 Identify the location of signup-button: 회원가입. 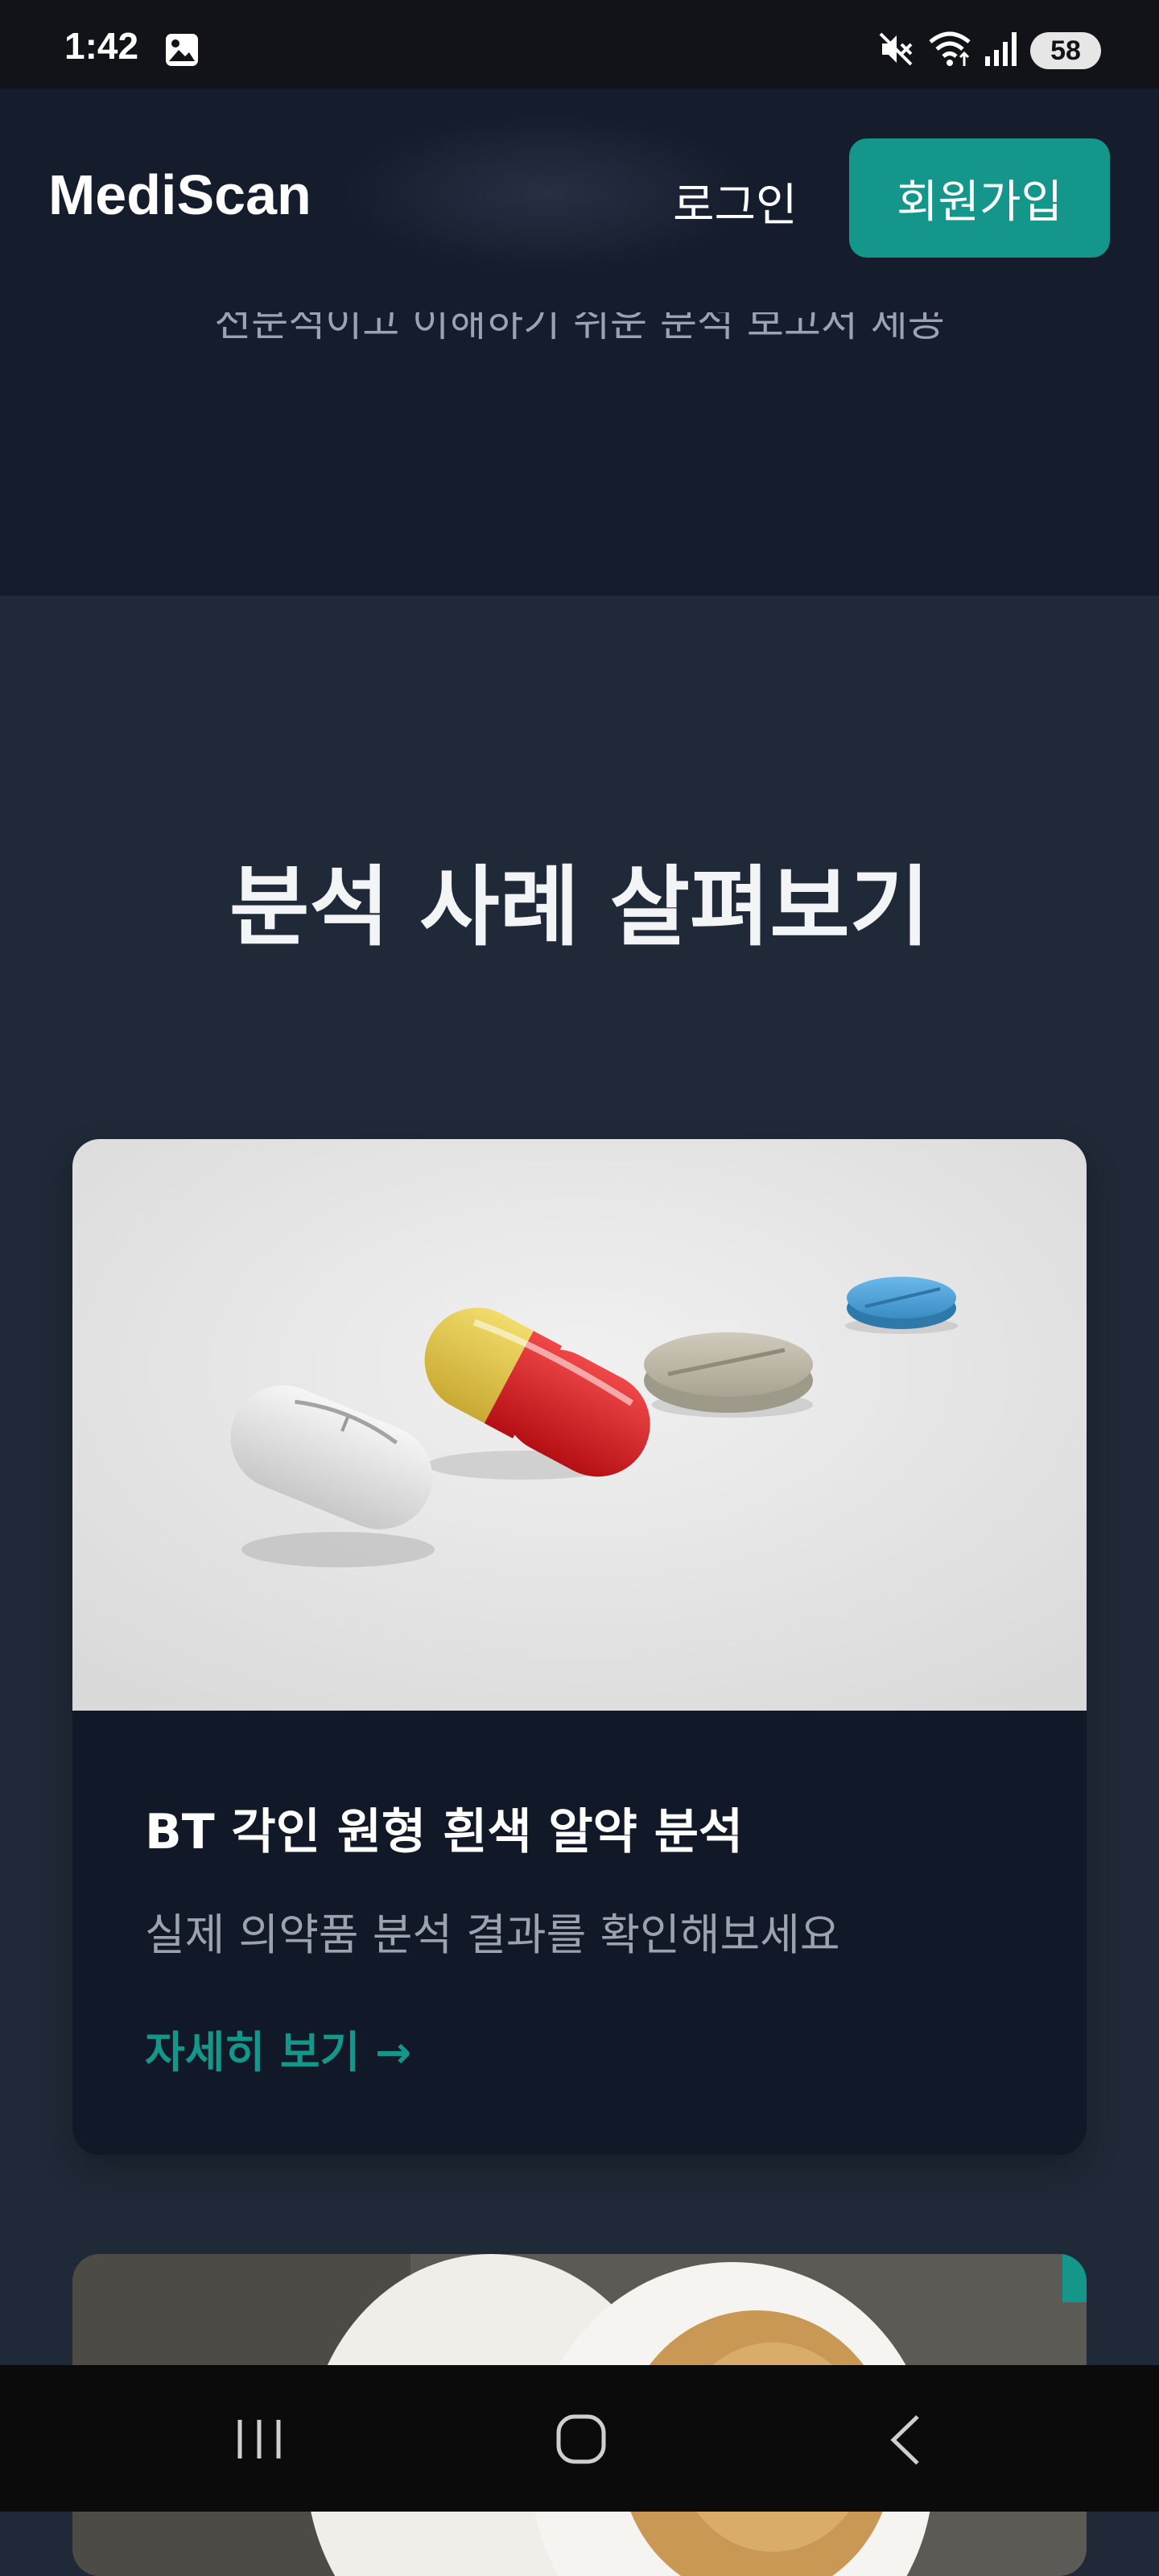
(979, 198).